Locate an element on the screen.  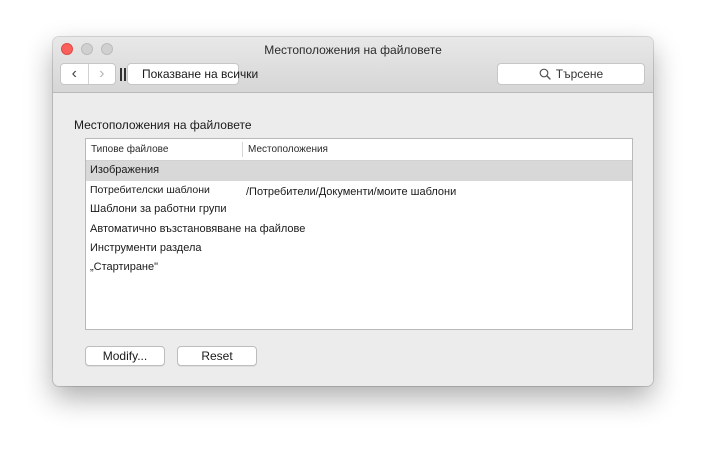
chevron-left-icon: ‹ is located at coordinates (74, 73).